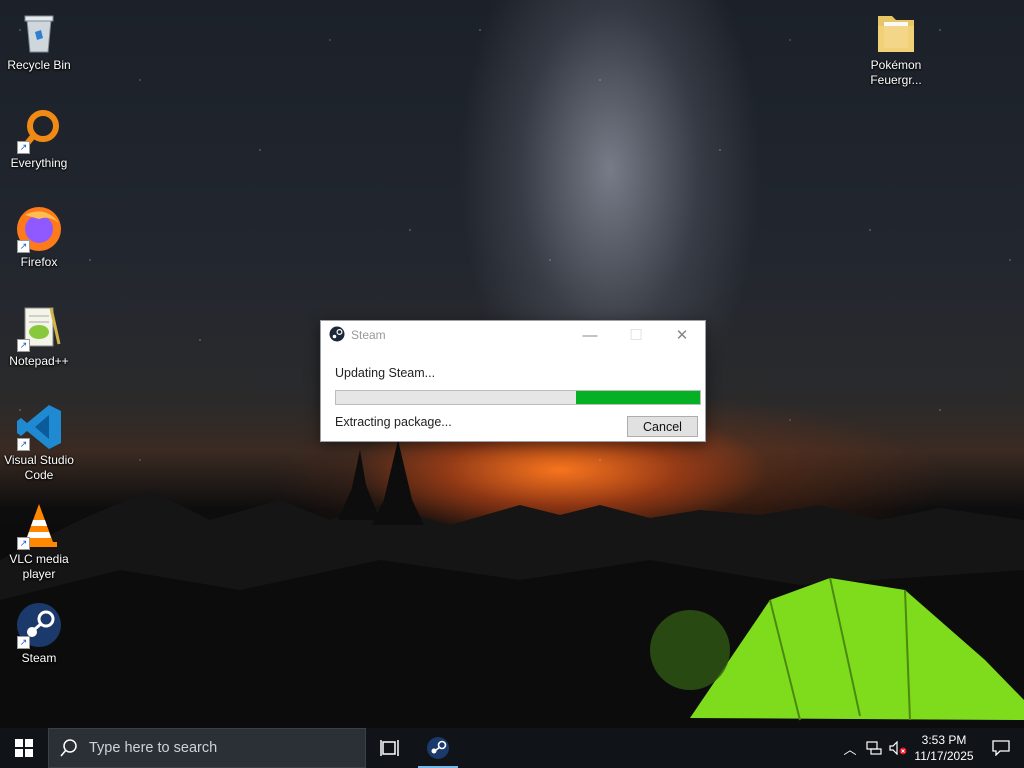  Describe the element at coordinates (896, 32) in the screenshot. I see `folder-icon` at that location.